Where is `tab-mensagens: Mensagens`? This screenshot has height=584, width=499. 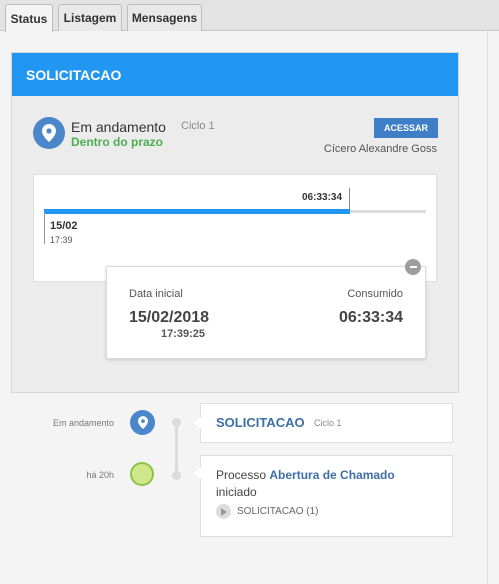 tab-mensagens: Mensagens is located at coordinates (164, 17).